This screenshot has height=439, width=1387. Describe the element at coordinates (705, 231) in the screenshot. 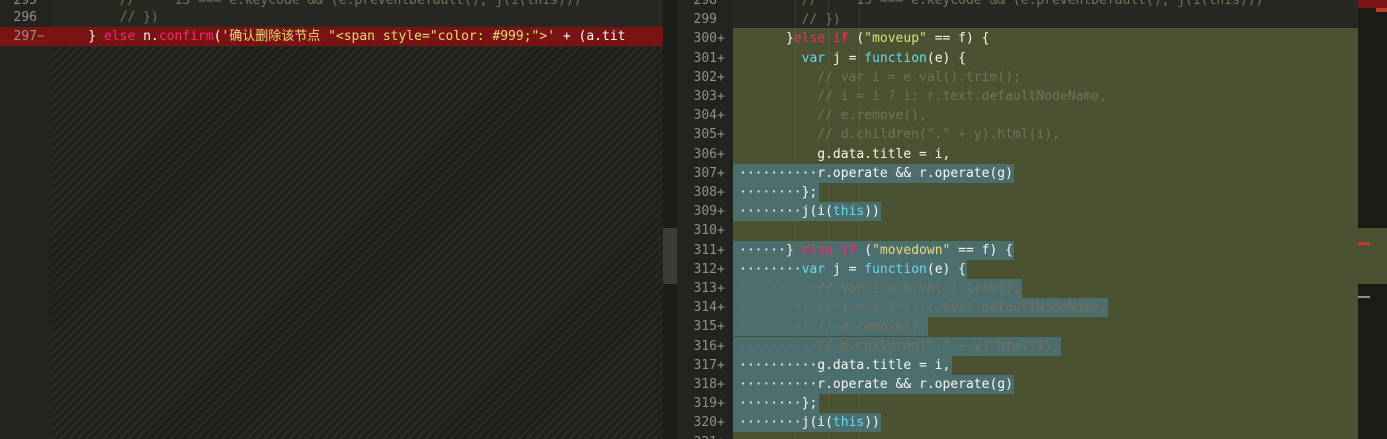

I see `line-number: 310` at that location.